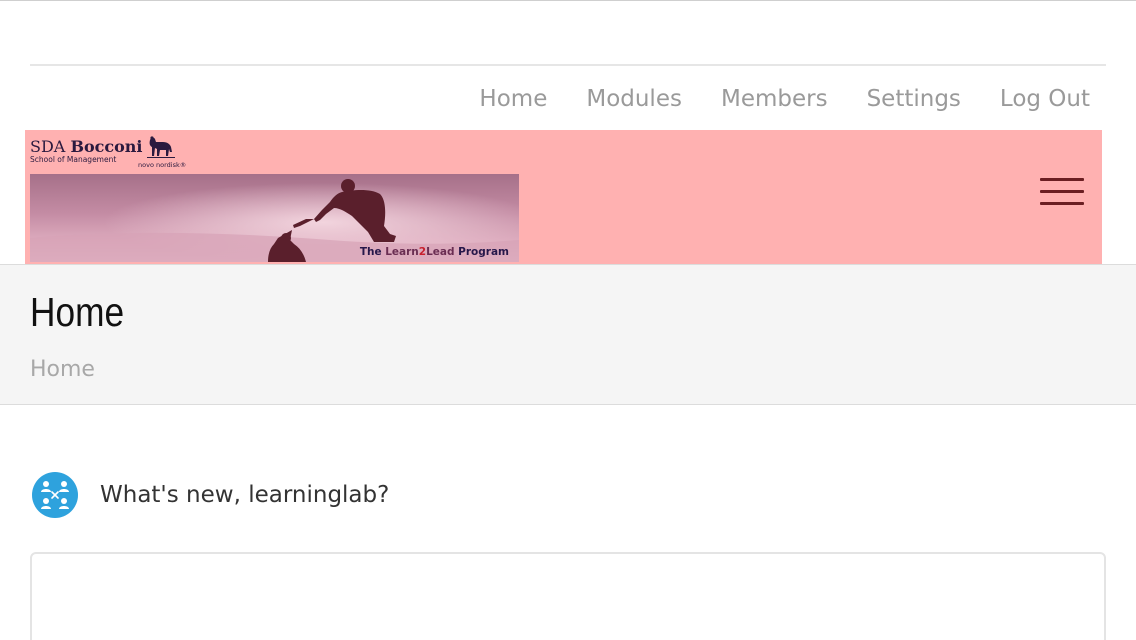  I want to click on nav-link-settings: Settings, so click(914, 99).